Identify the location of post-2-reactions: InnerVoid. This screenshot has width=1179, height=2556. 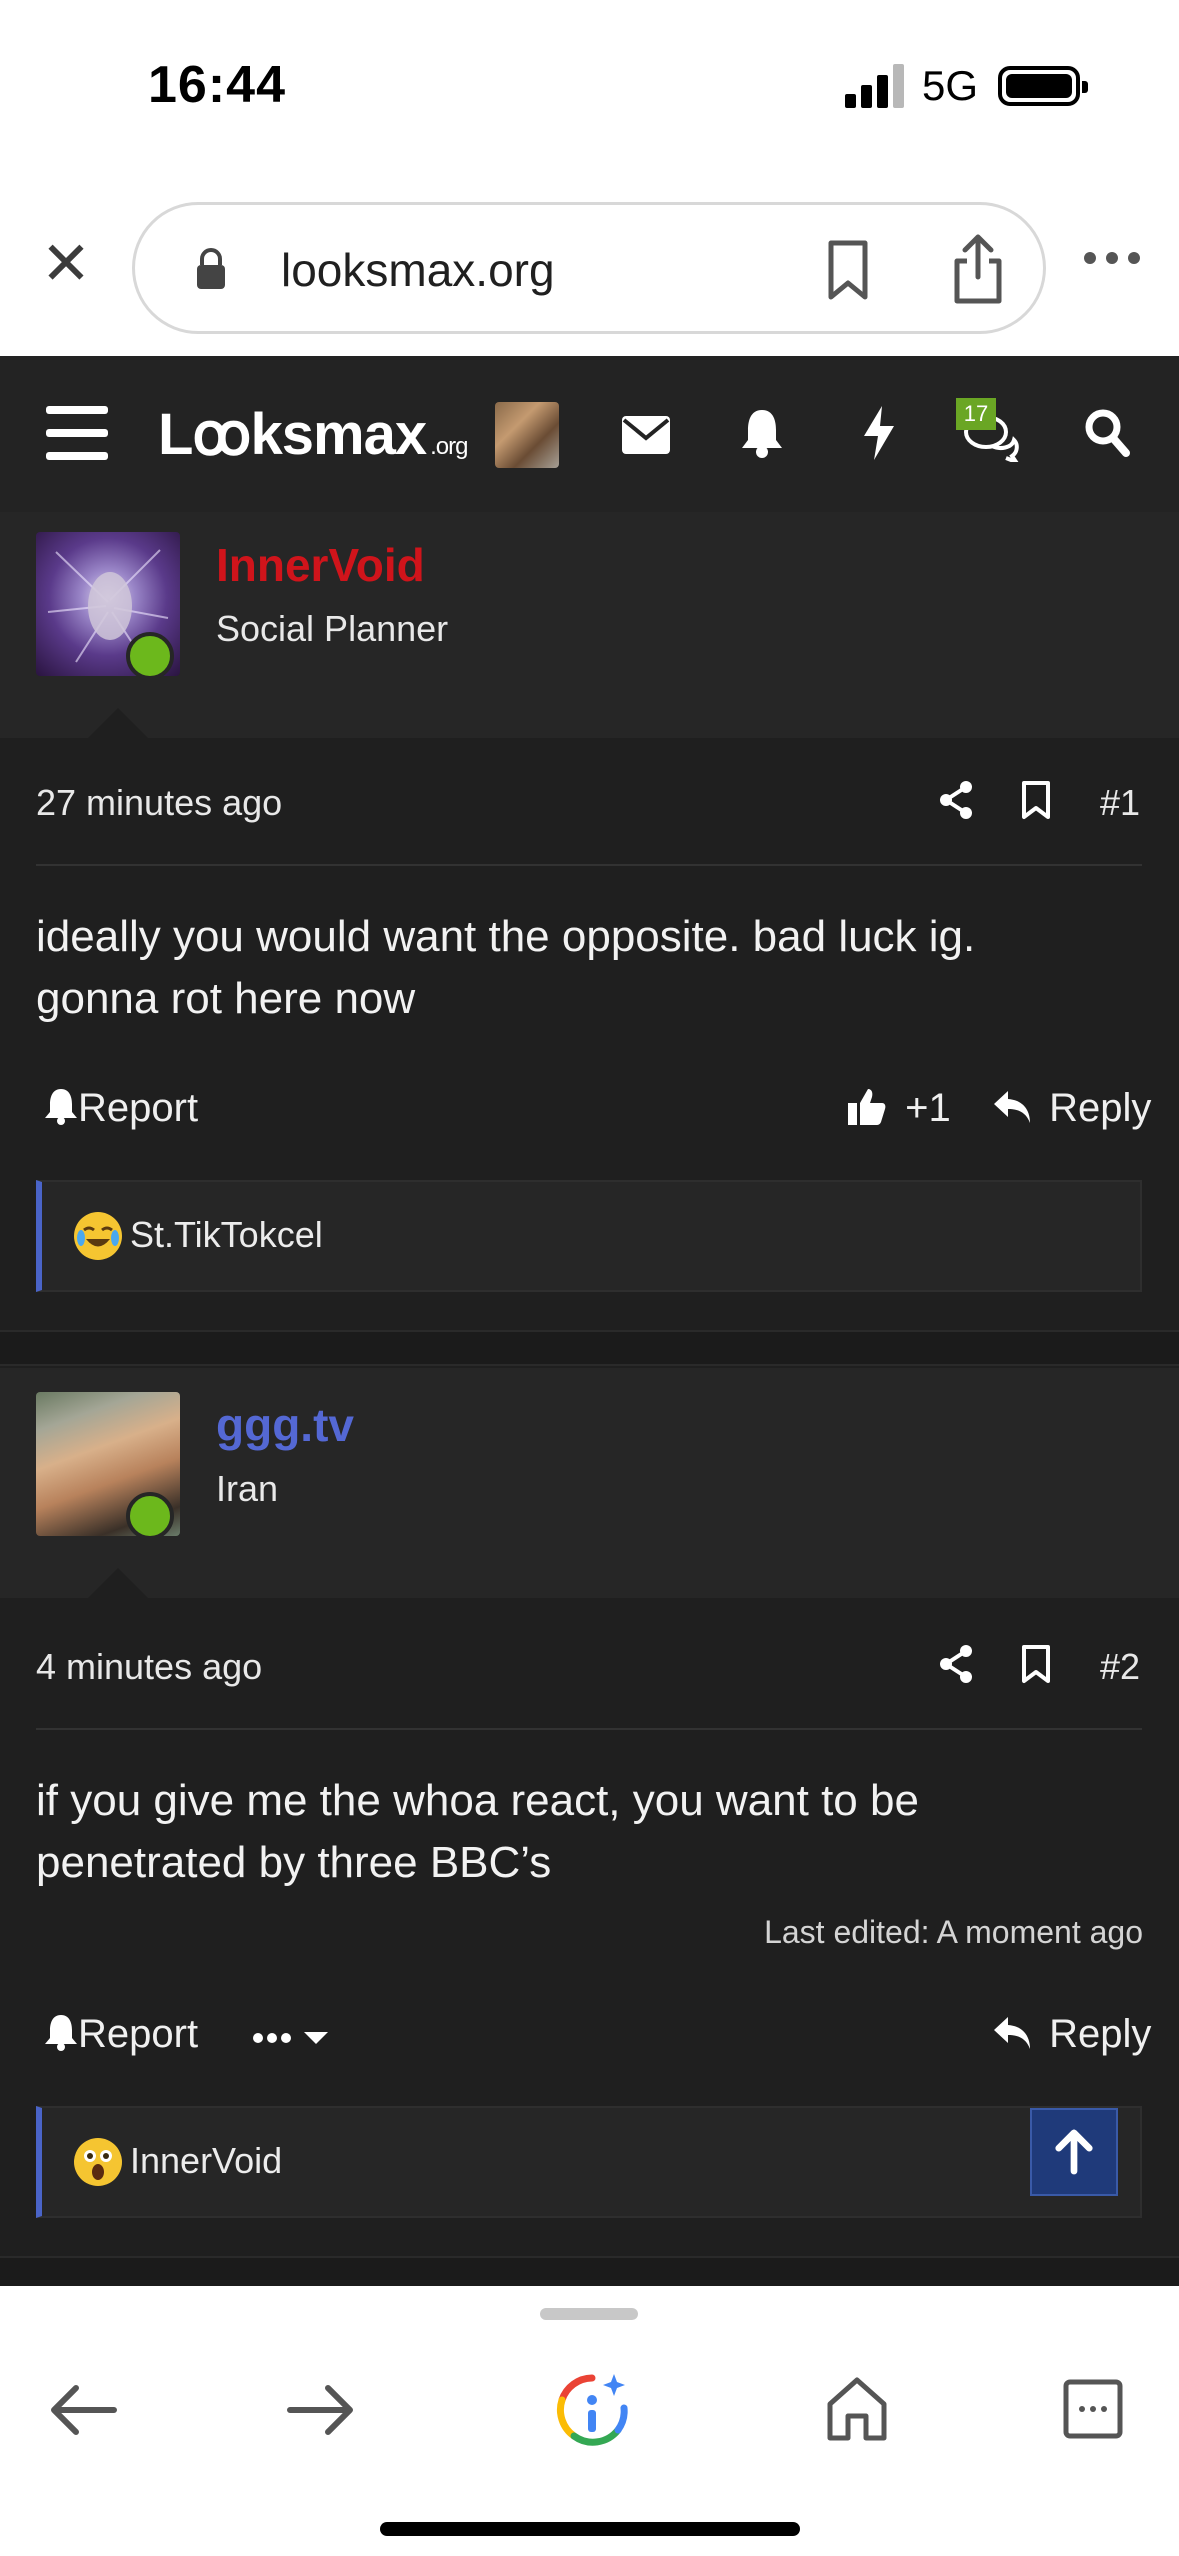
(589, 2162).